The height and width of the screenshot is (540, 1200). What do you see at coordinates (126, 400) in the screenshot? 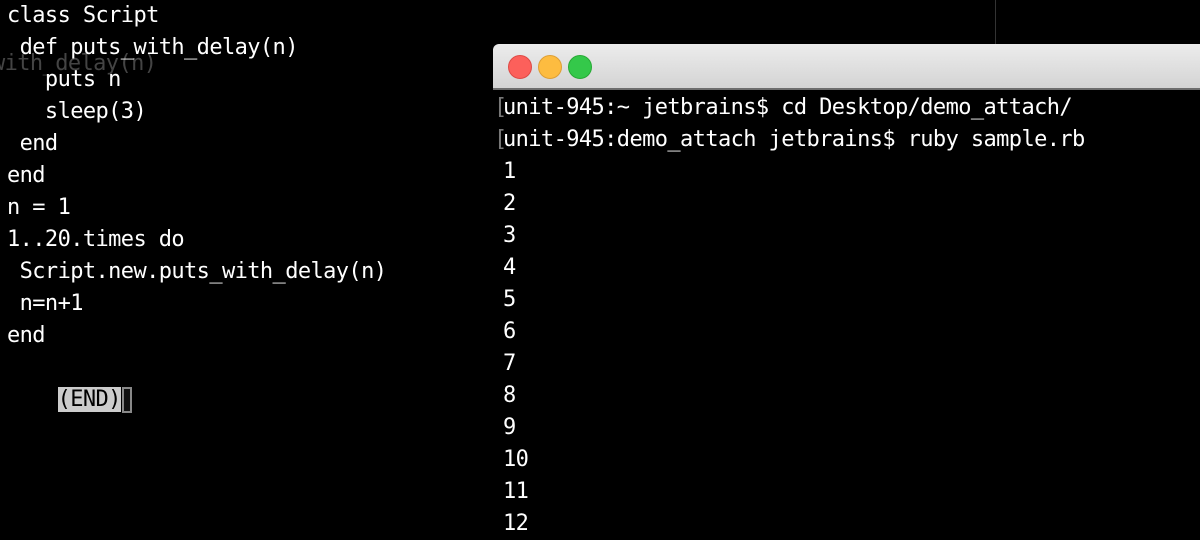
I see `text-cursor` at bounding box center [126, 400].